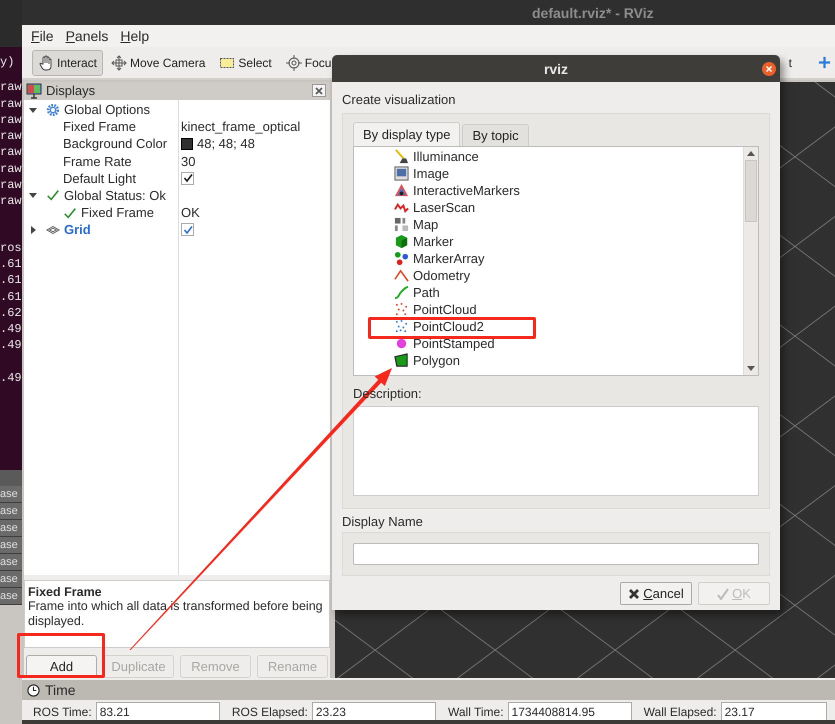 The height and width of the screenshot is (724, 835). I want to click on zigzag-icon, so click(401, 207).